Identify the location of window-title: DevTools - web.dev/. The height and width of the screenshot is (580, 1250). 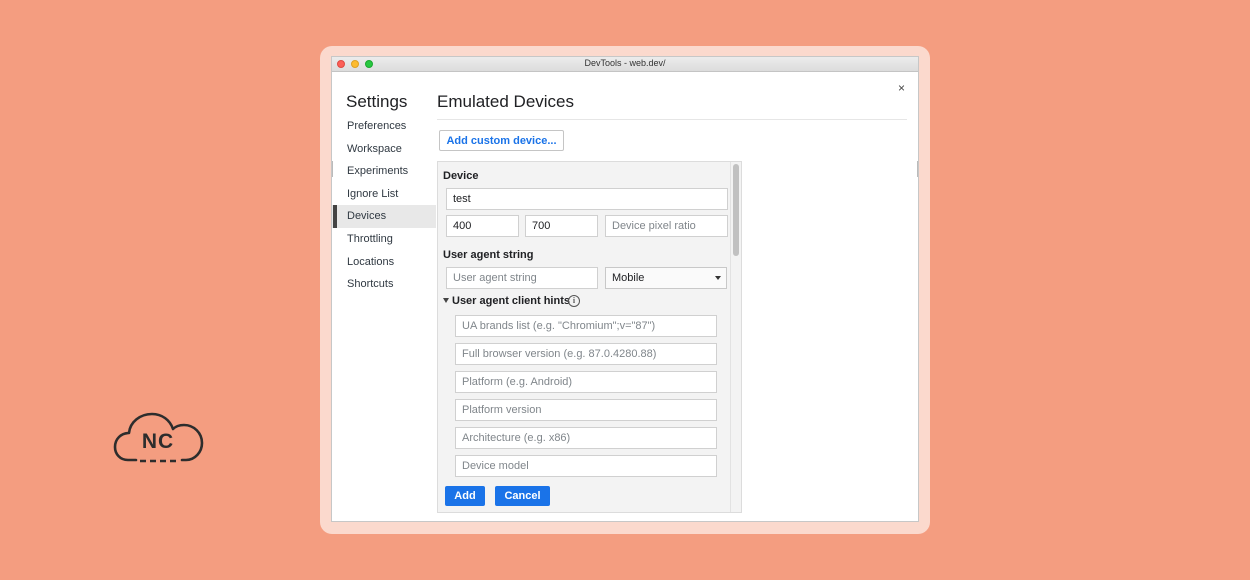
(625, 63).